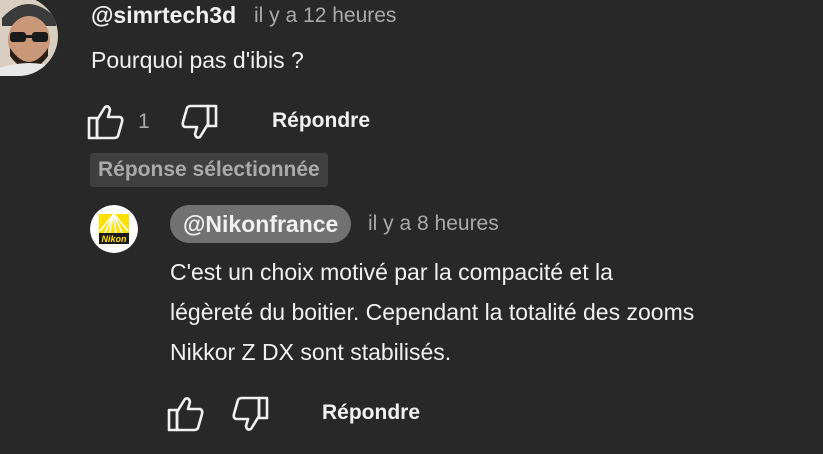 The height and width of the screenshot is (454, 823). Describe the element at coordinates (114, 229) in the screenshot. I see `nikon-logo-icon: Nikon` at that location.